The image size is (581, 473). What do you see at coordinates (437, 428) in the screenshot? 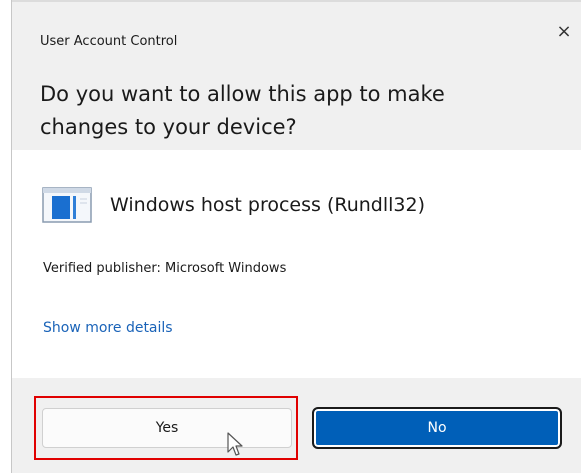
I see `no-button: No` at bounding box center [437, 428].